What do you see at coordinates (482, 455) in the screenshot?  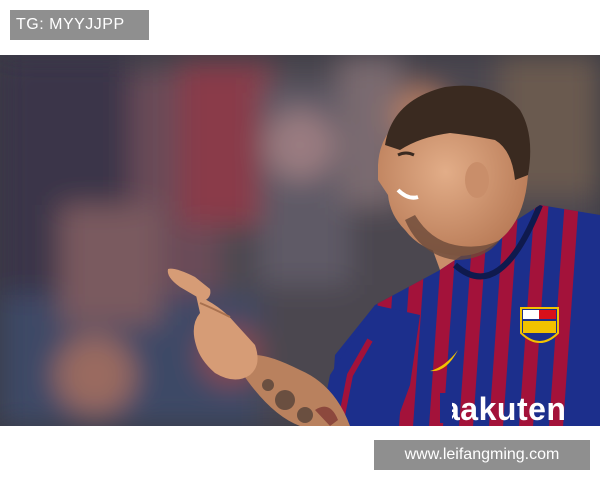 I see `watermark-bottom-badge: www.leifangming.com` at bounding box center [482, 455].